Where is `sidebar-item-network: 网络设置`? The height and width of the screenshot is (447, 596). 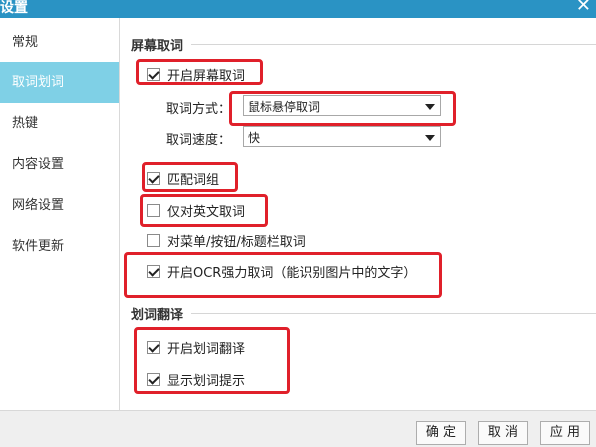 sidebar-item-network: 网络设置 is located at coordinates (59, 205).